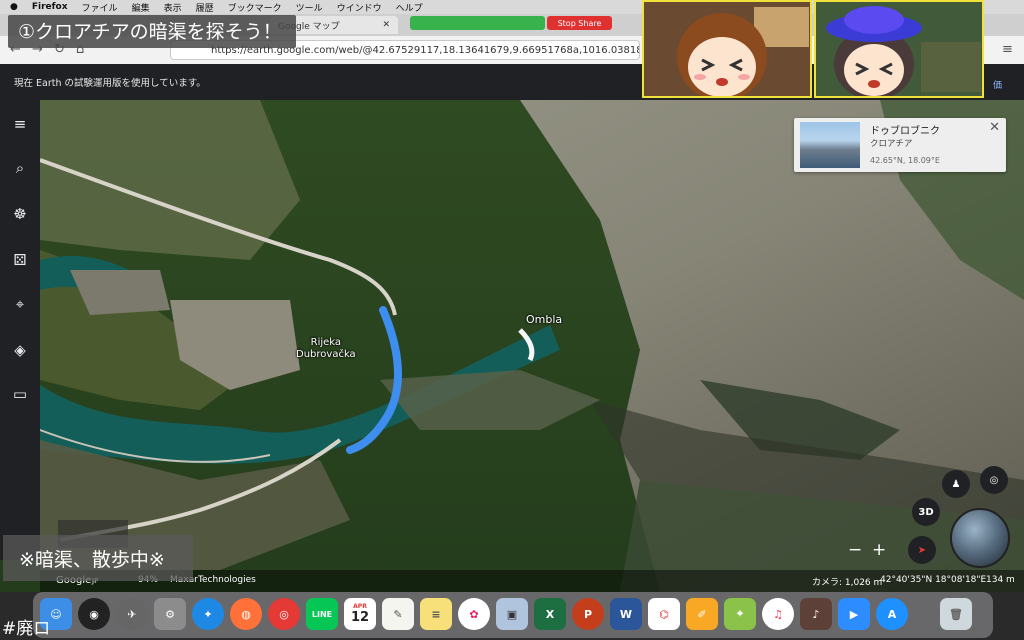 This screenshot has width=1024, height=640. I want to click on music-icon: ♫, so click(778, 614).